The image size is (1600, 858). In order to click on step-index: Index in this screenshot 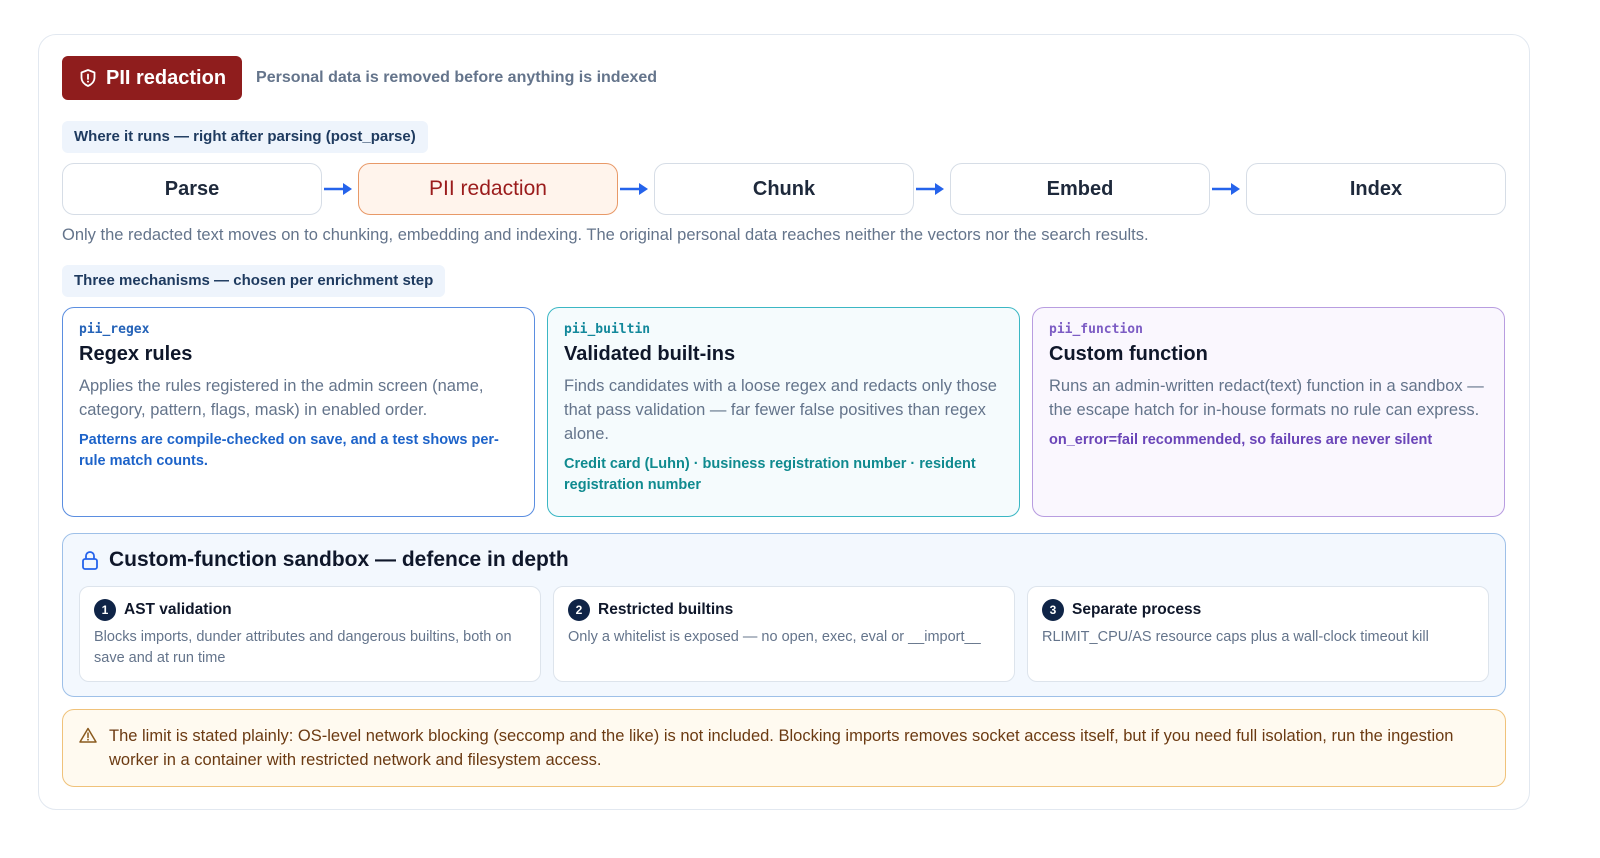, I will do `click(1376, 189)`.